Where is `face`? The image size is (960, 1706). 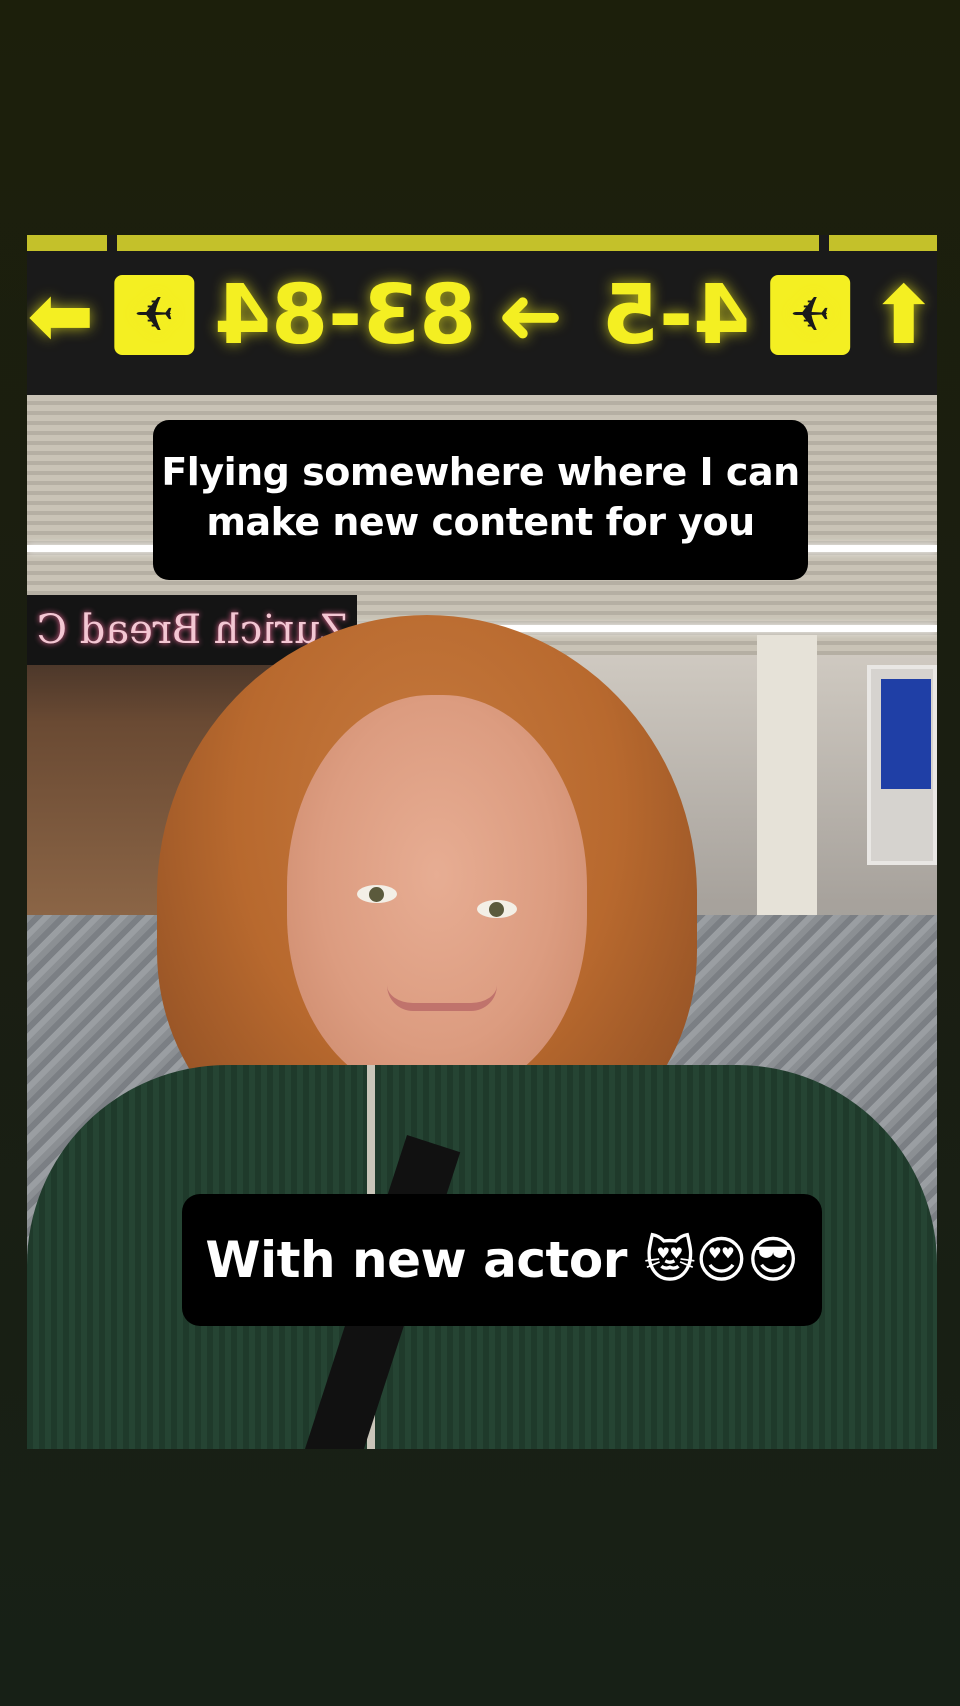
face is located at coordinates (437, 895).